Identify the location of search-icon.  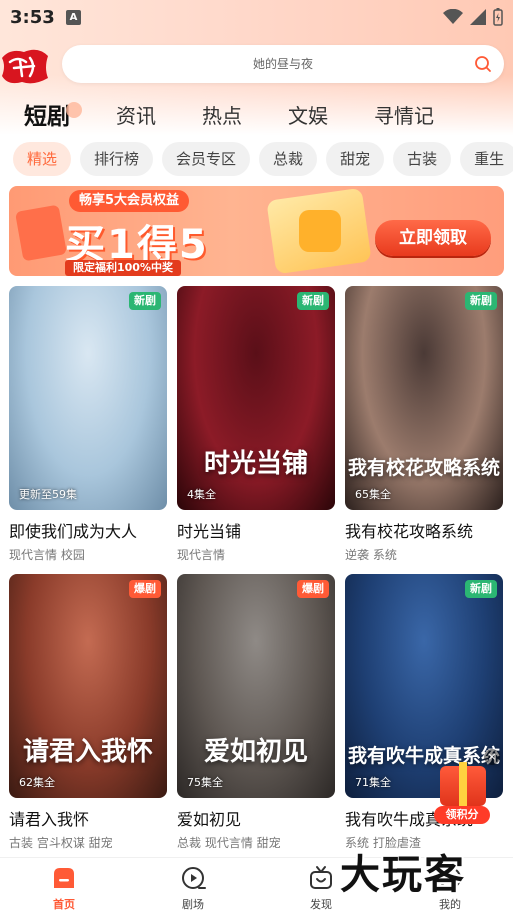
(483, 64).